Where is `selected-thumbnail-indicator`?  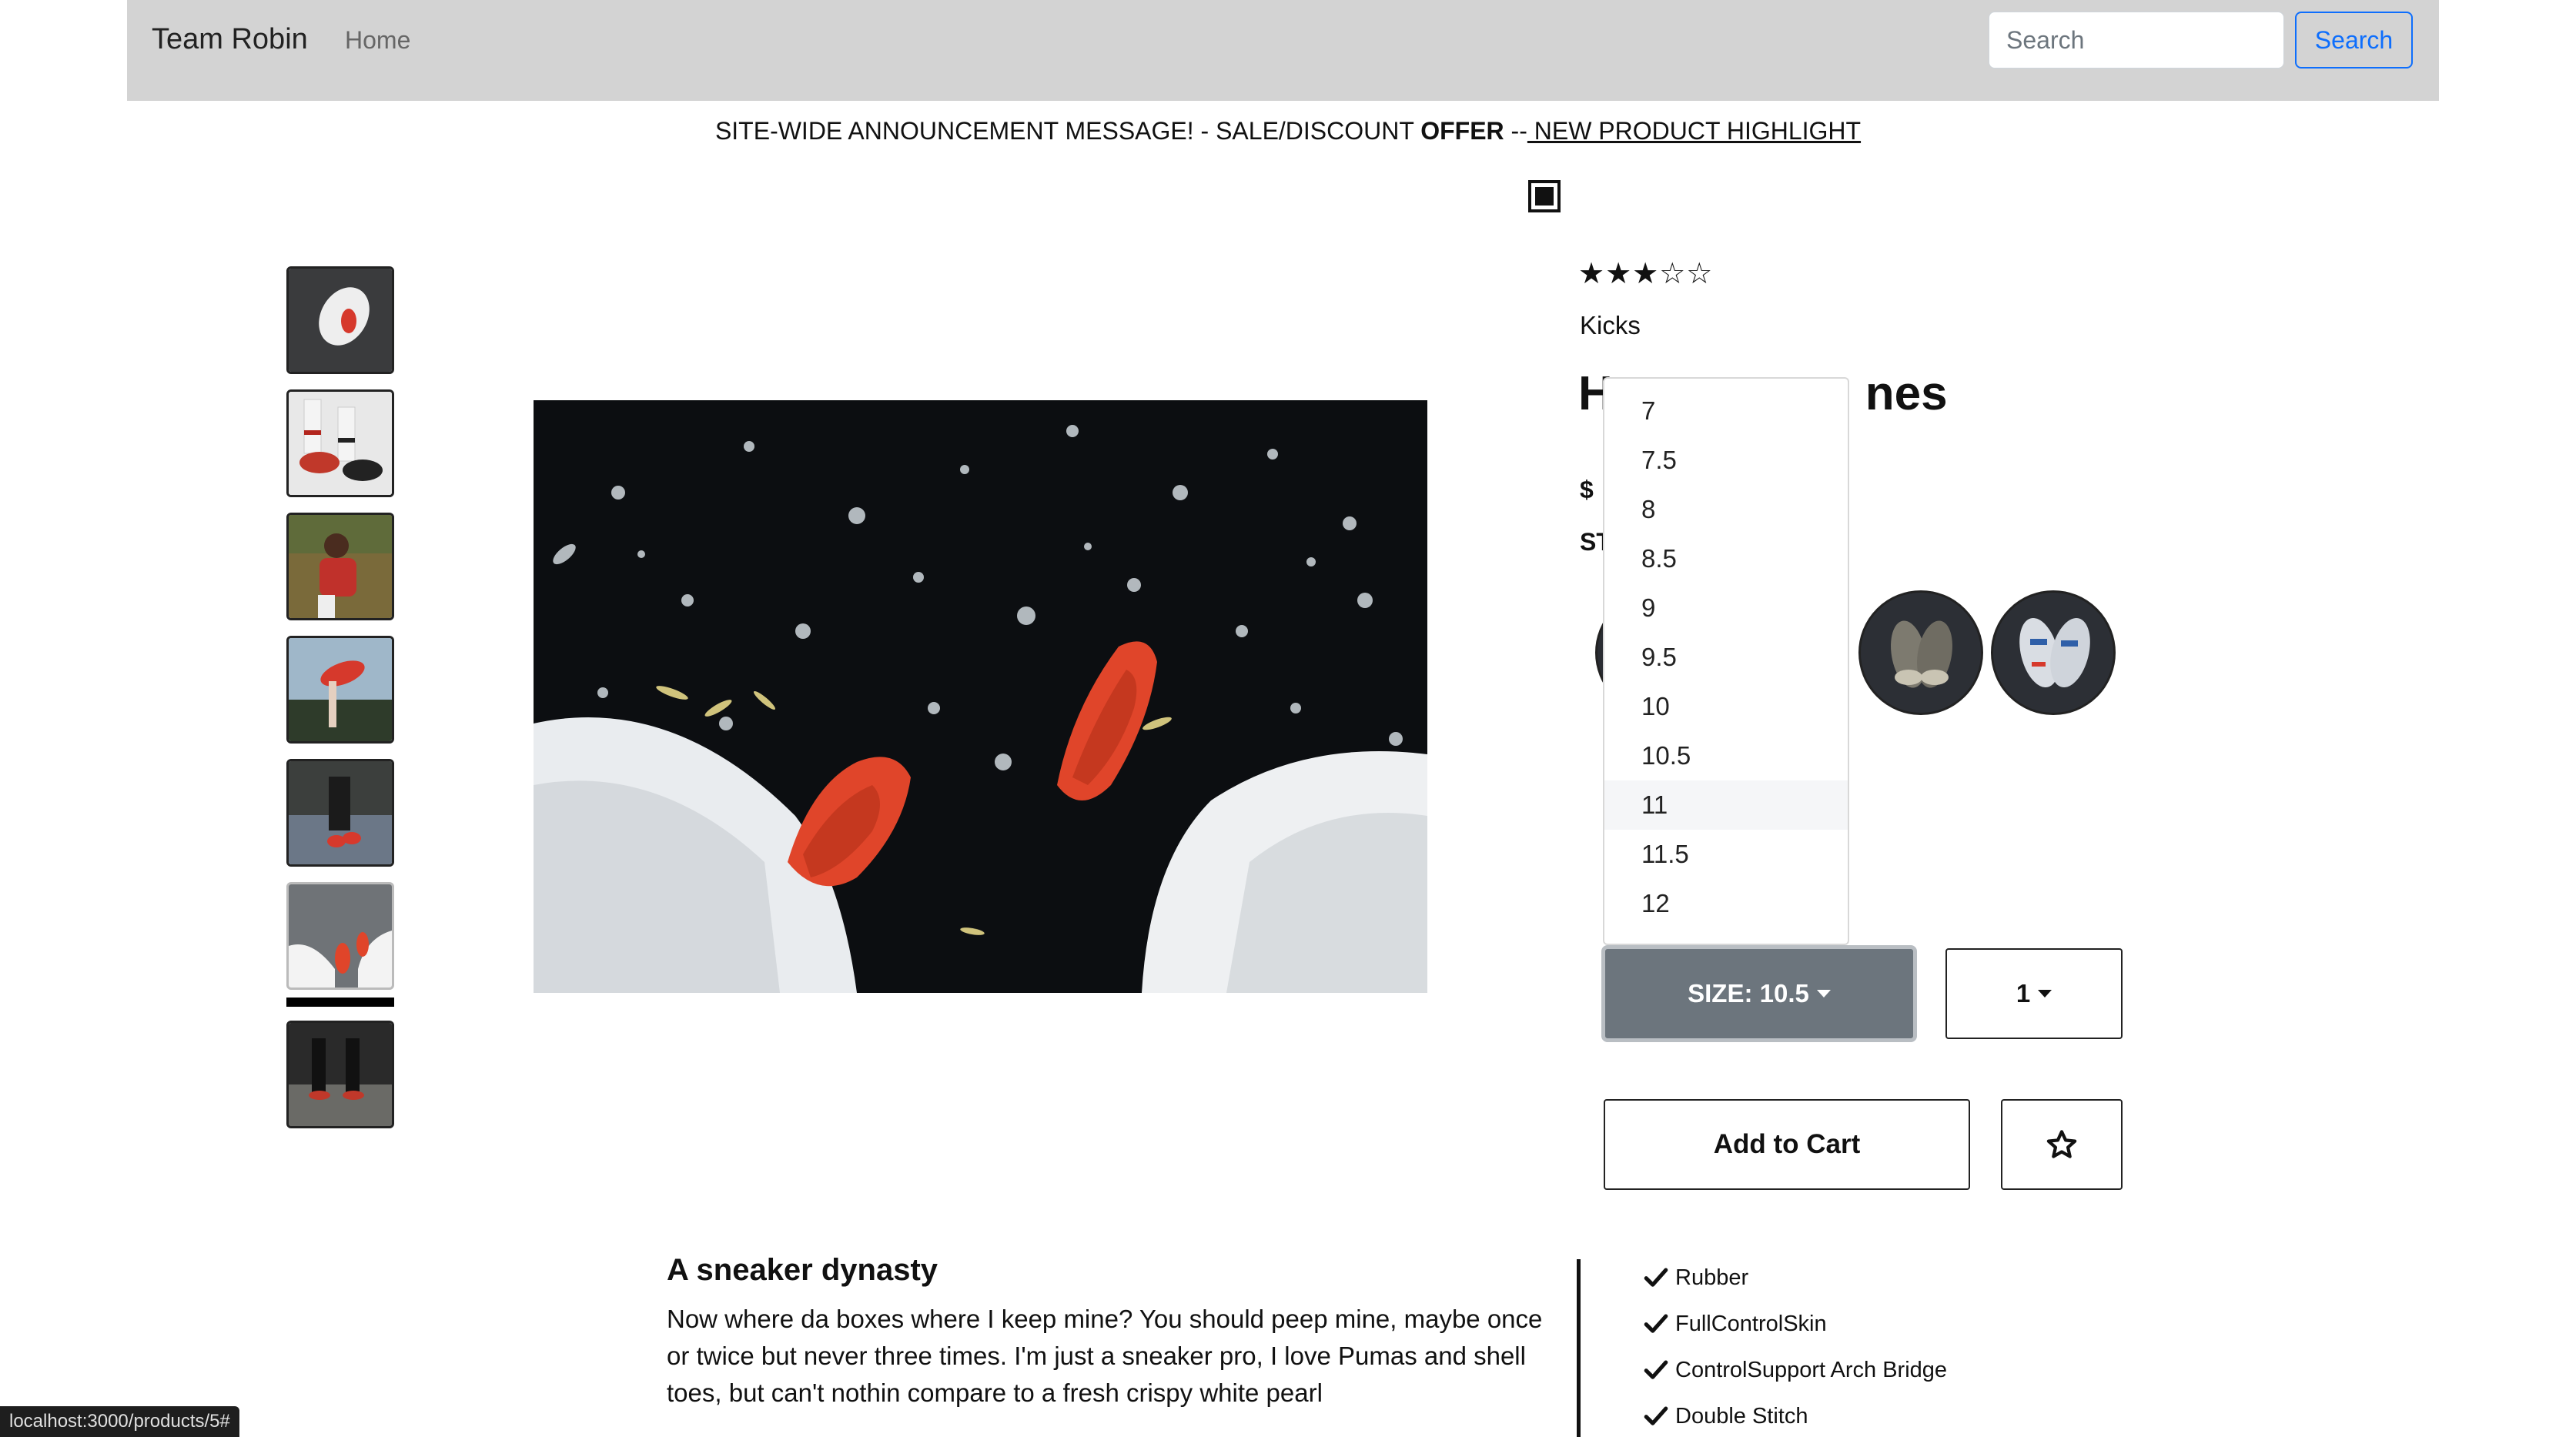
selected-thumbnail-indicator is located at coordinates (340, 1002).